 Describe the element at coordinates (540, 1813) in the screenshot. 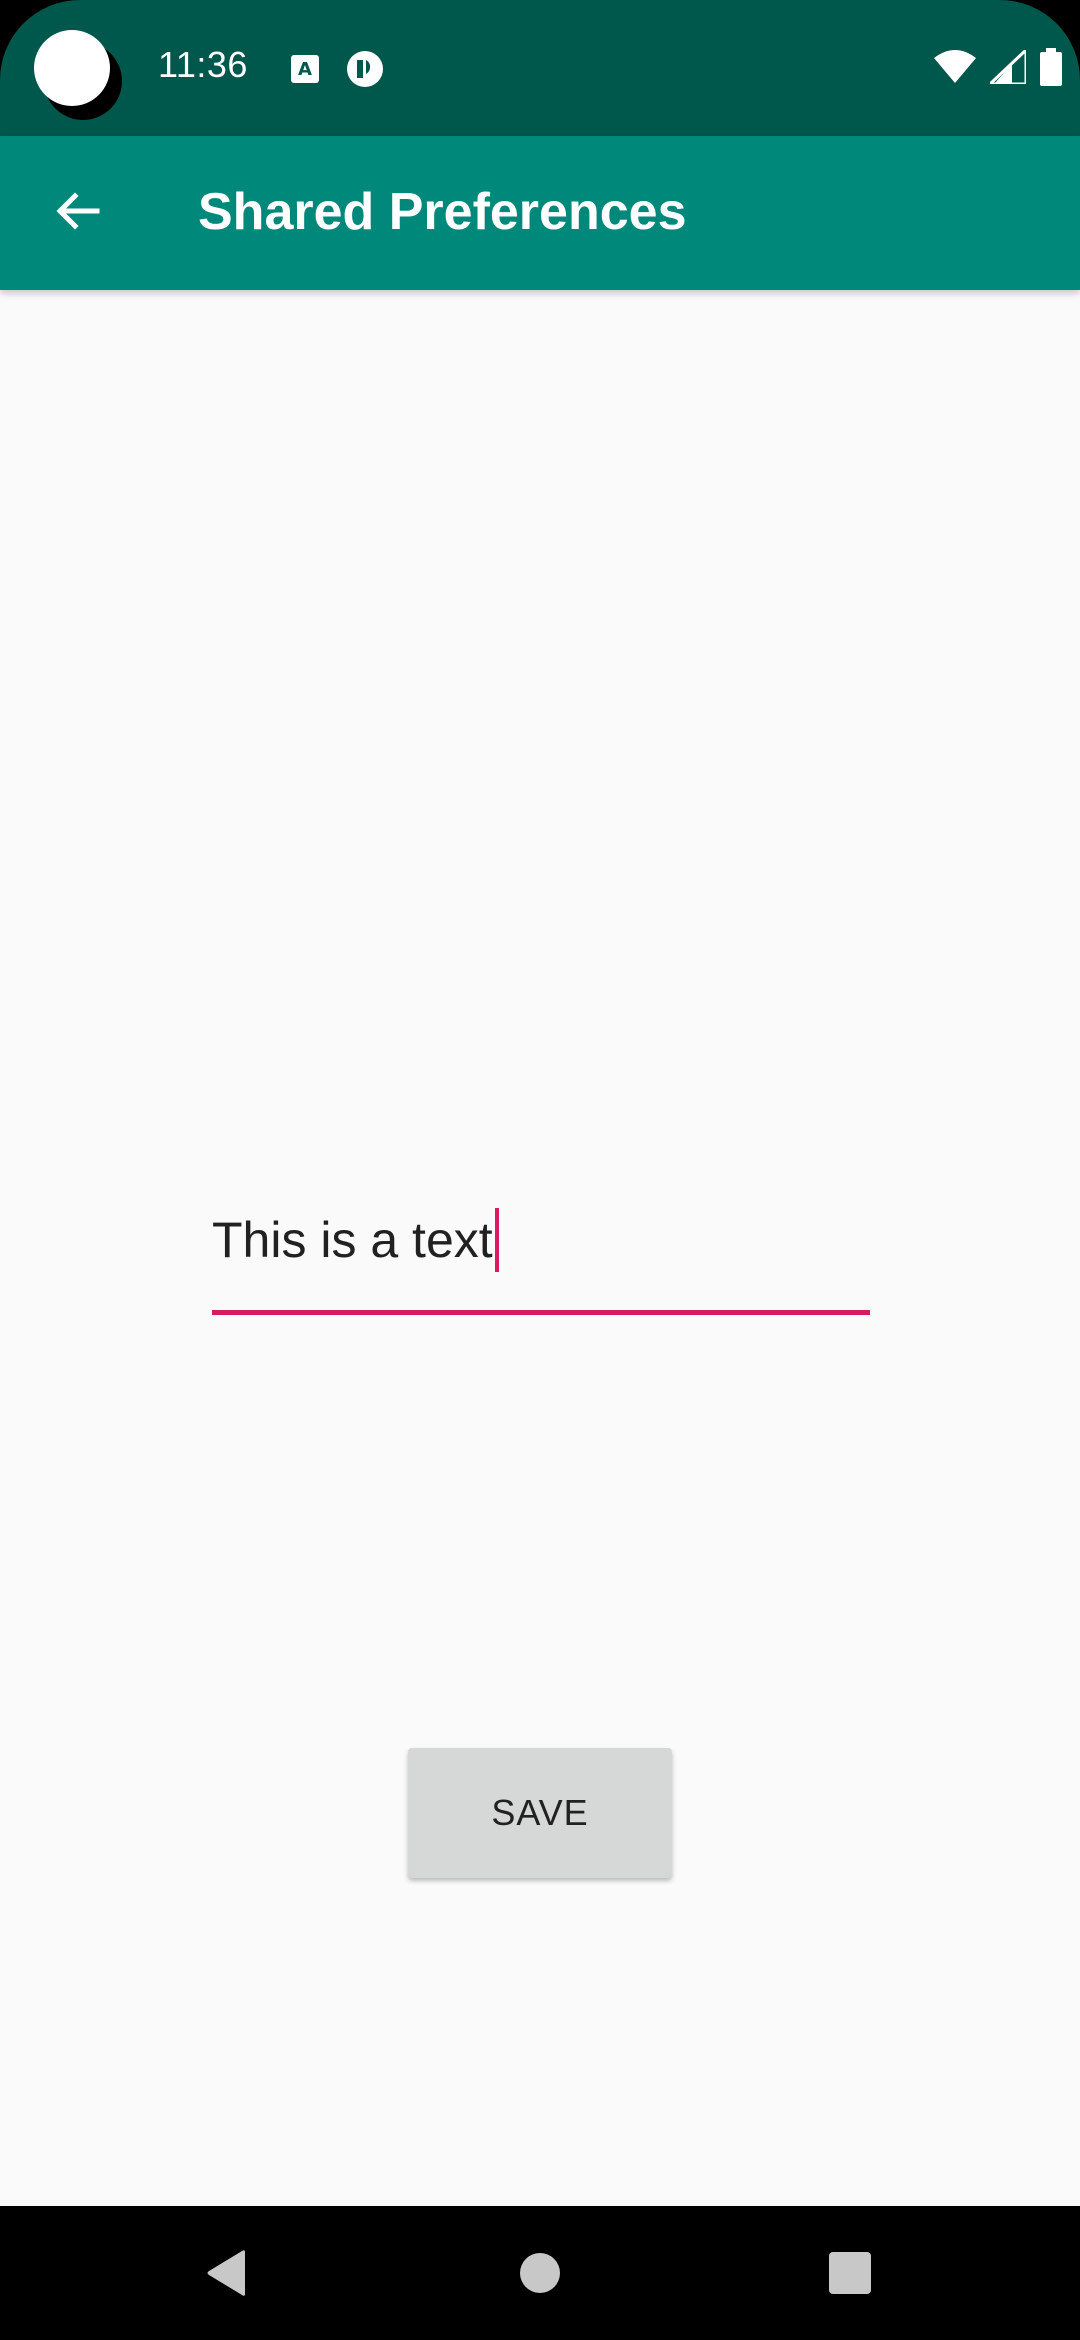

I see `save-button: SAVE` at that location.